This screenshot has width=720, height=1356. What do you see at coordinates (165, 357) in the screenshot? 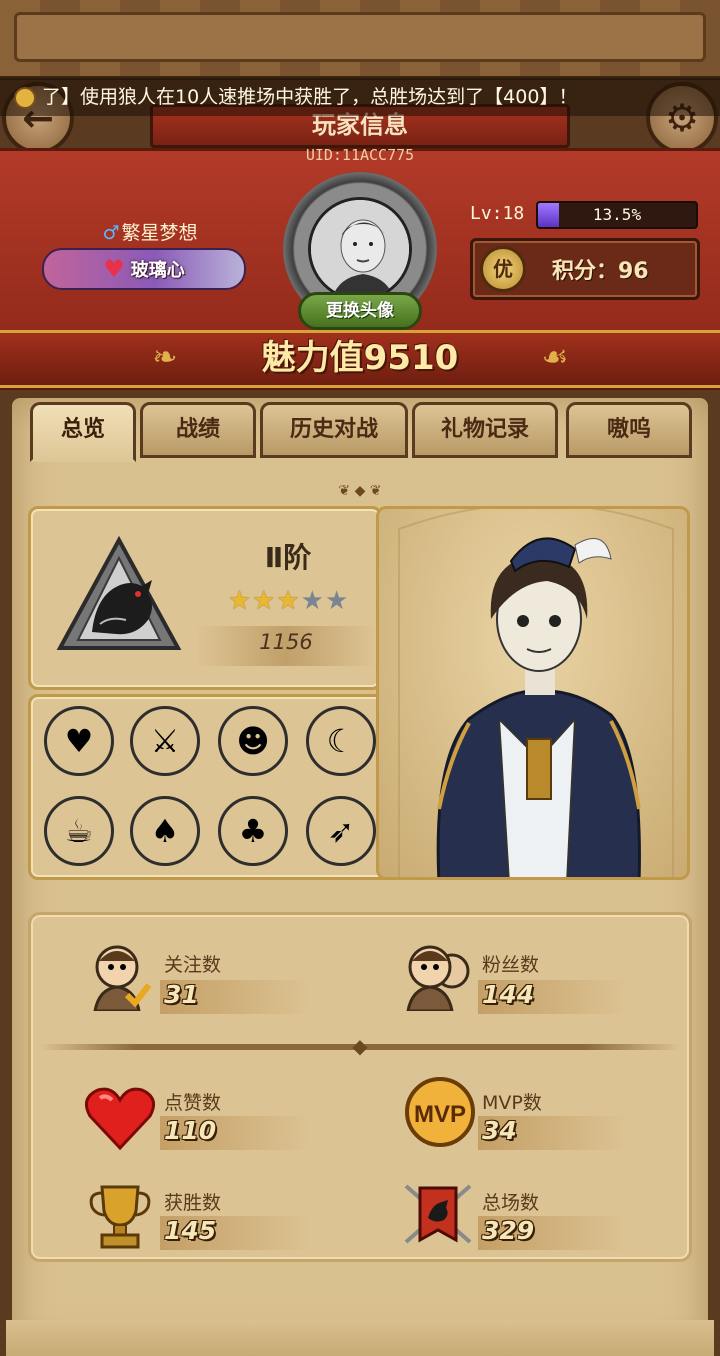
I see `ornament-left-icon: ❧` at bounding box center [165, 357].